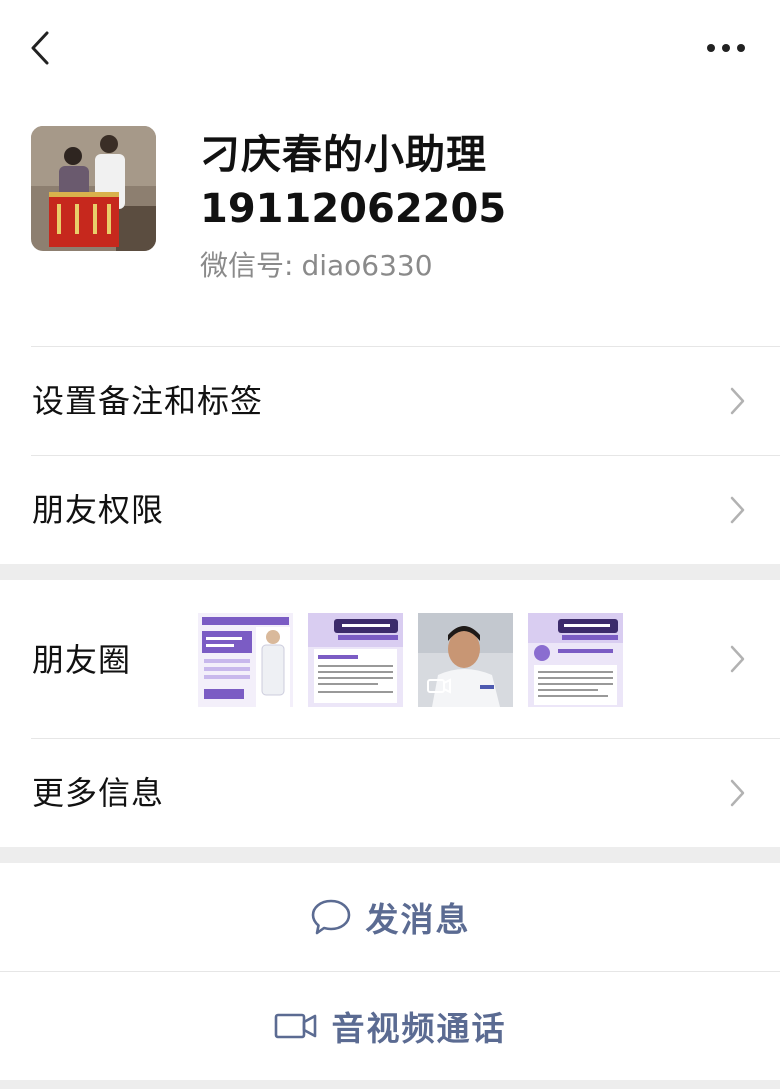  I want to click on row-remark-tags: 设置备注和标签, so click(390, 401).